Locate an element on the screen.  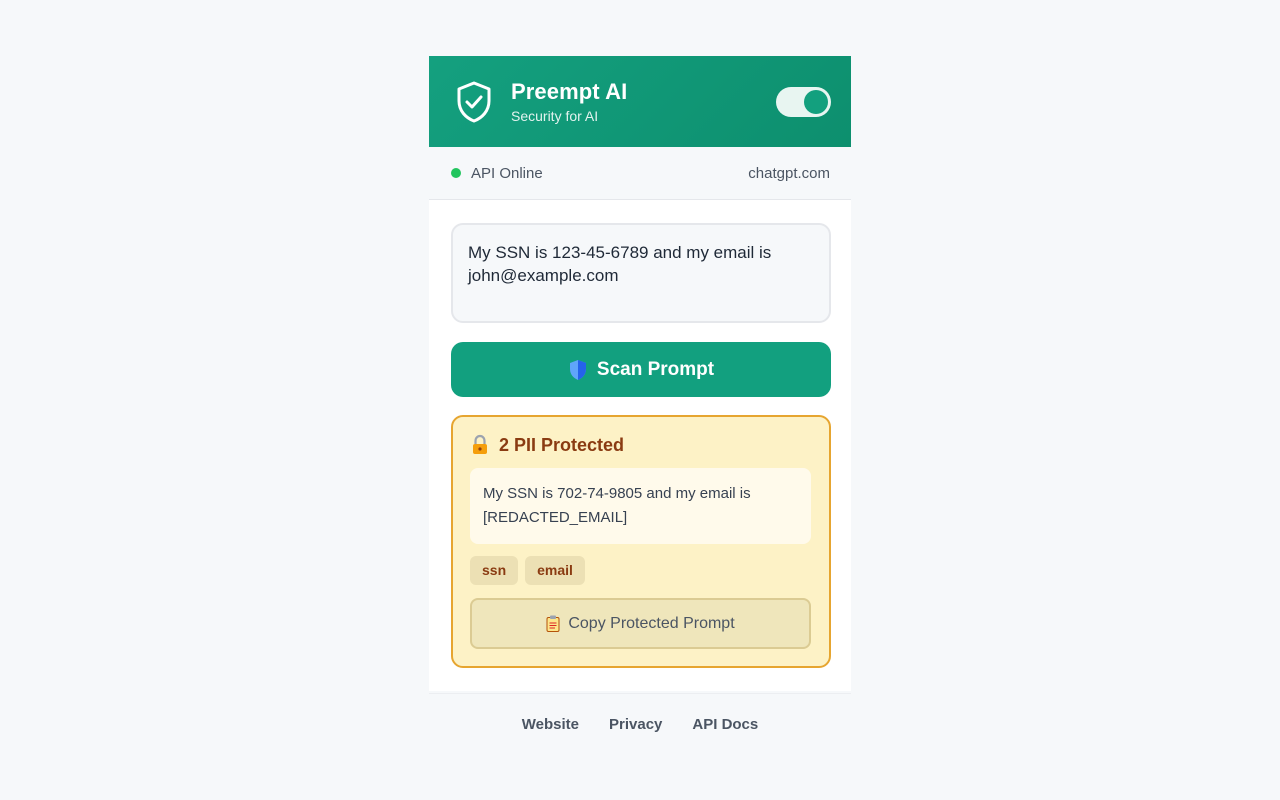
header: Preempt AI Security for AI is located at coordinates (640, 101).